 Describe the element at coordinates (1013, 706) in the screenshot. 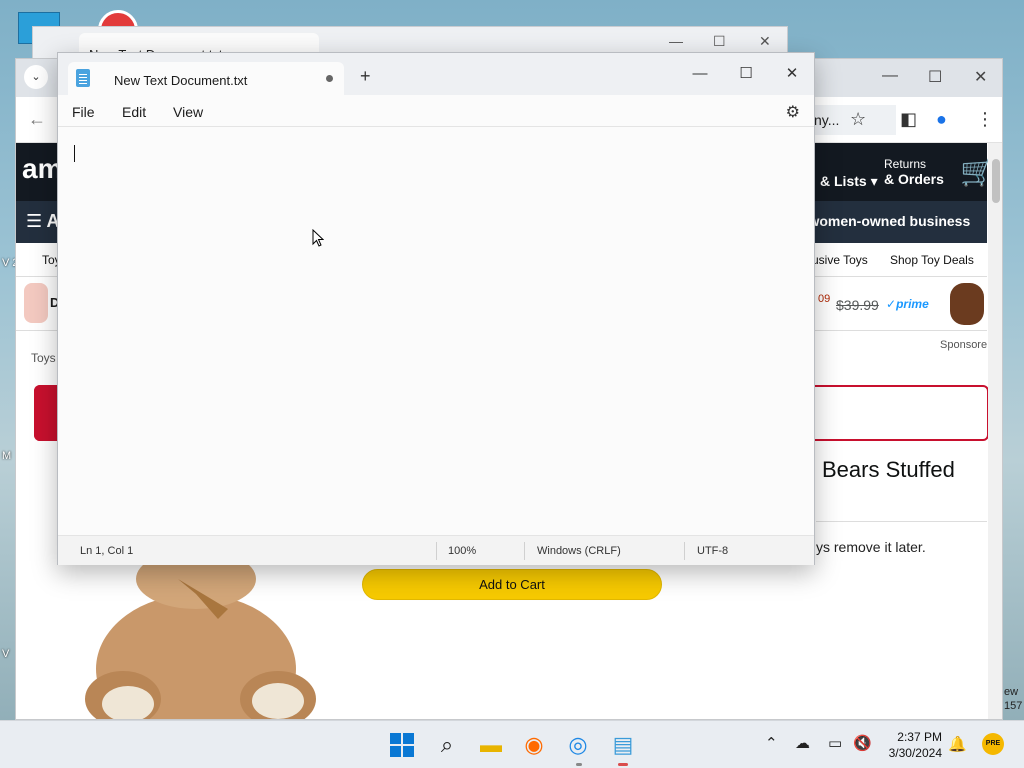

I see `desktop-label-right-2: 157` at that location.